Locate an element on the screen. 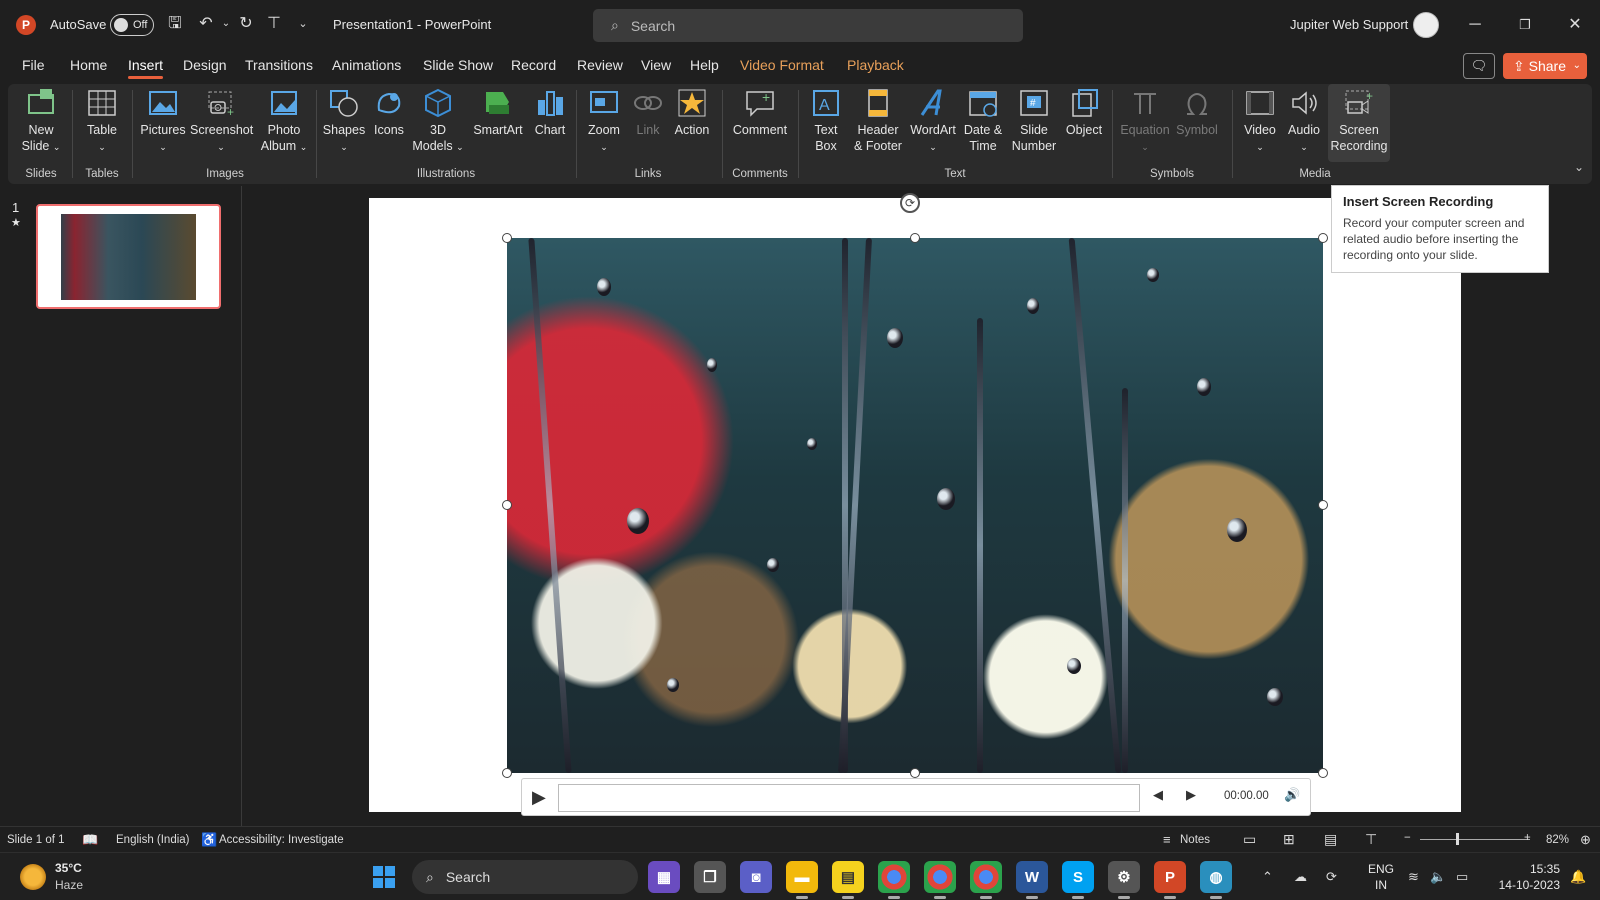 The image size is (1600, 900). tab-slide-show: Slide Show is located at coordinates (458, 65).